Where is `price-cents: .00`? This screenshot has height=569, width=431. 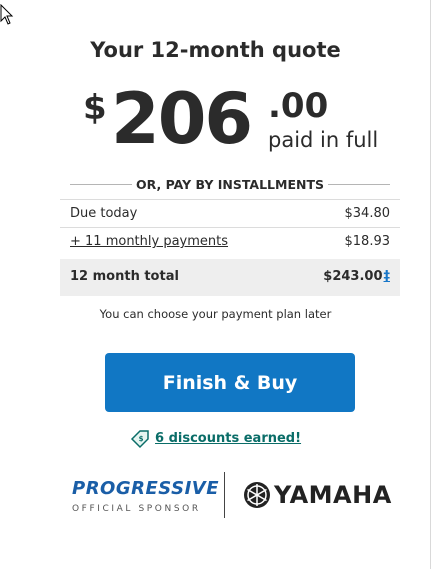
price-cents: .00 is located at coordinates (298, 106).